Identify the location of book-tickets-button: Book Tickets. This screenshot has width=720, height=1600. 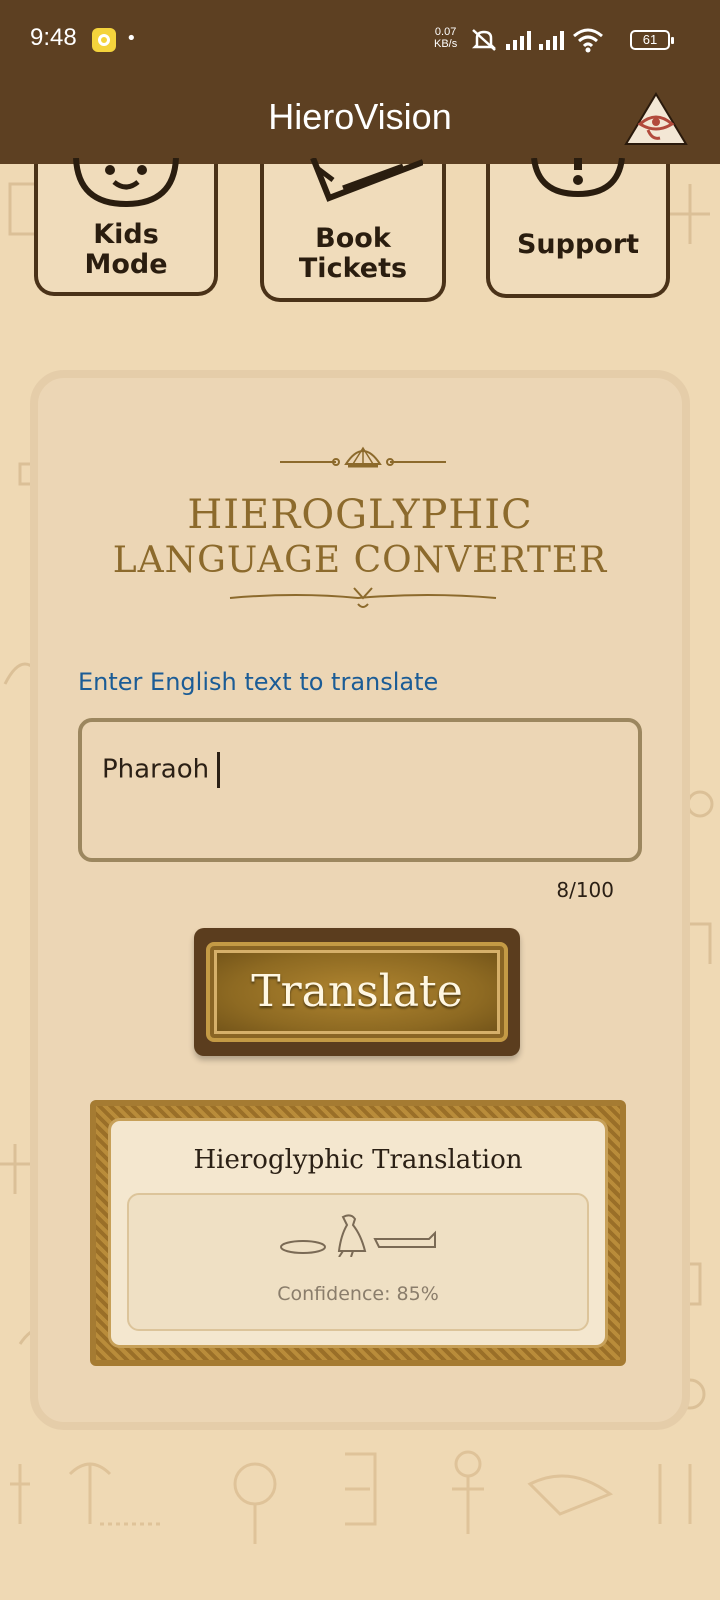
(353, 230).